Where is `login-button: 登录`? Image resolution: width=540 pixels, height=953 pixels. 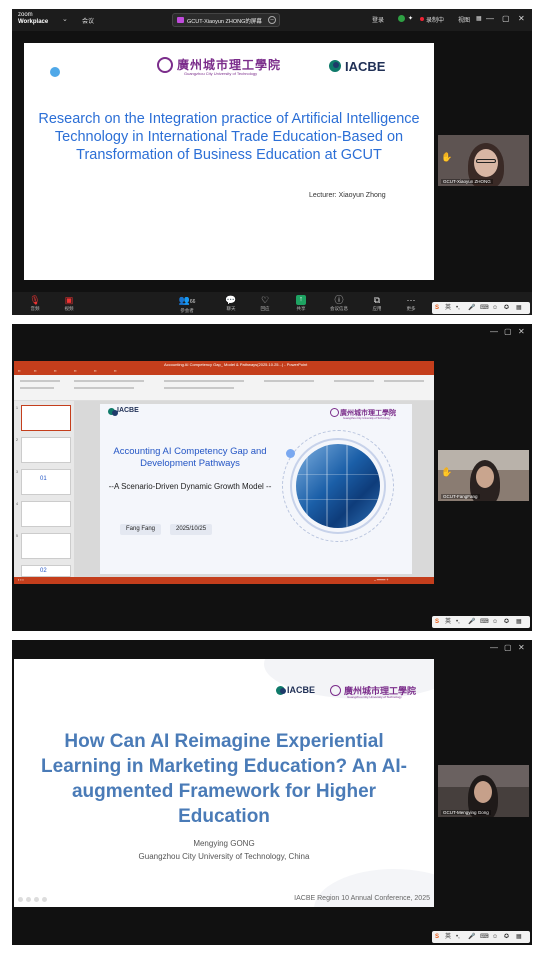
login-button: 登录 is located at coordinates (378, 19).